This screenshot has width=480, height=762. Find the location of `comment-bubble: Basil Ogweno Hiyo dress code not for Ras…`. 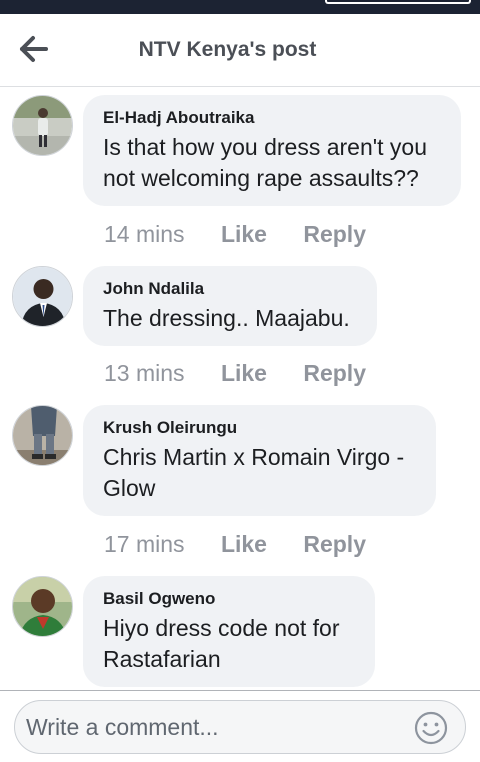

comment-bubble: Basil Ogweno Hiyo dress code not for Ras… is located at coordinates (229, 631).